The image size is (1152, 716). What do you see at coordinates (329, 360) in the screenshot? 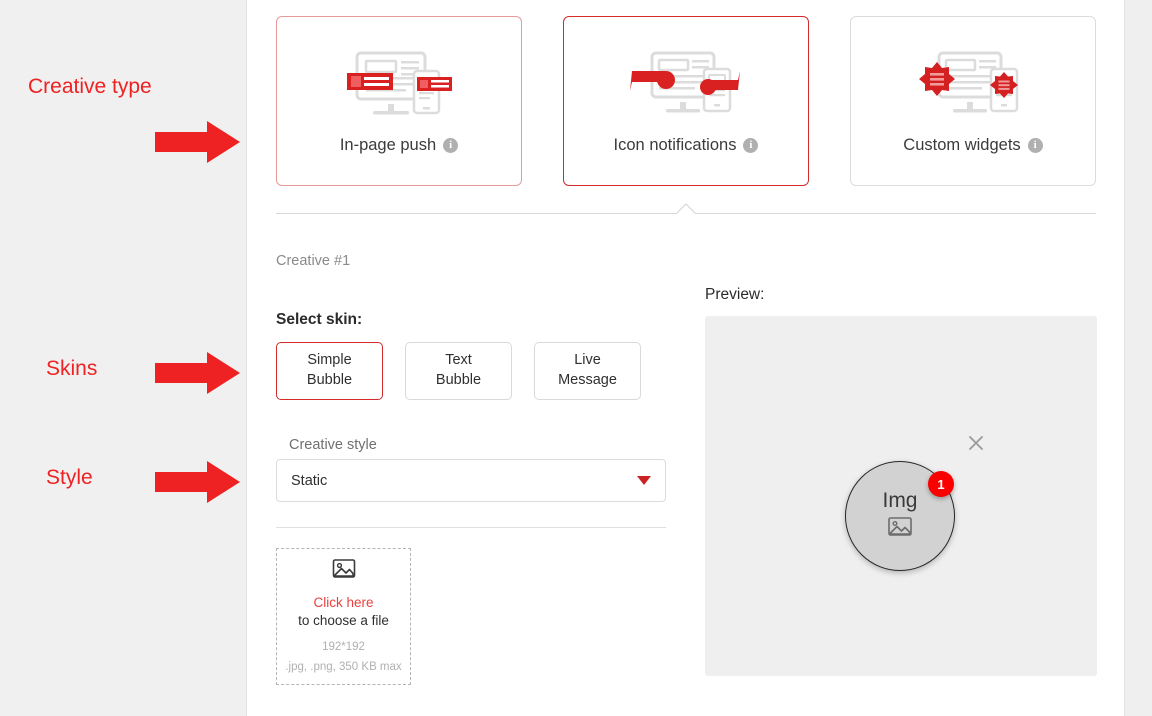
I see `skin-label-line1: Simple` at bounding box center [329, 360].